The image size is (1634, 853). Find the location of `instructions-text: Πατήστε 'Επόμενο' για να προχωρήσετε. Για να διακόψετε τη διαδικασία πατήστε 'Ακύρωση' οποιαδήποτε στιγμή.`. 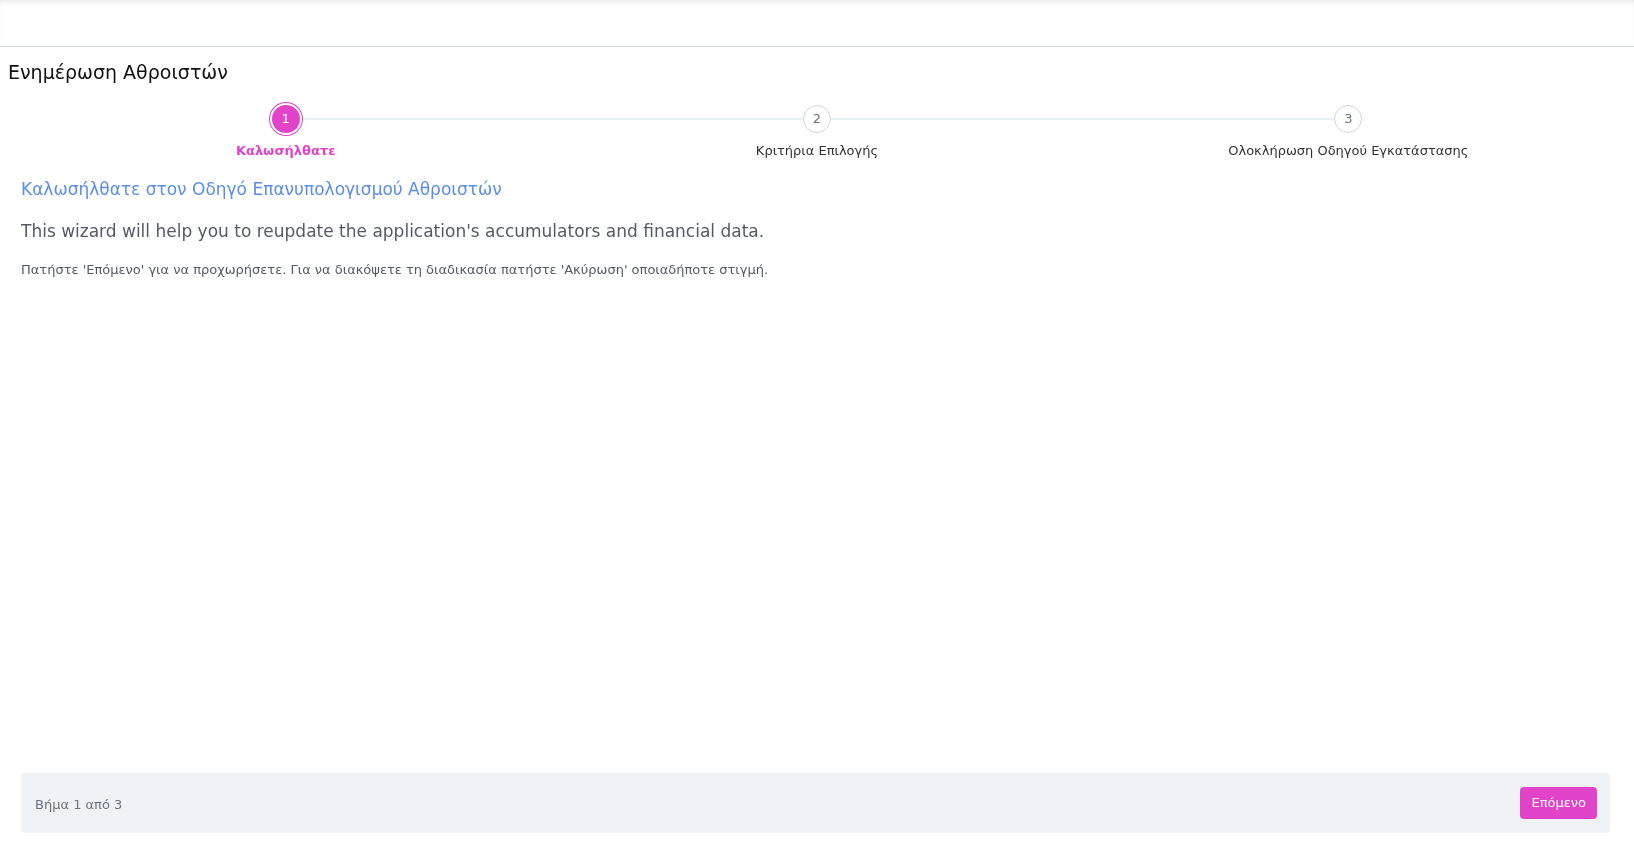

instructions-text: Πατήστε 'Επόμενο' για να προχωρήσετε. Για να διακόψετε τη διαδικασία πατήστε 'Ακύρωση' οποιαδήποτε στιγμή. is located at coordinates (395, 270).